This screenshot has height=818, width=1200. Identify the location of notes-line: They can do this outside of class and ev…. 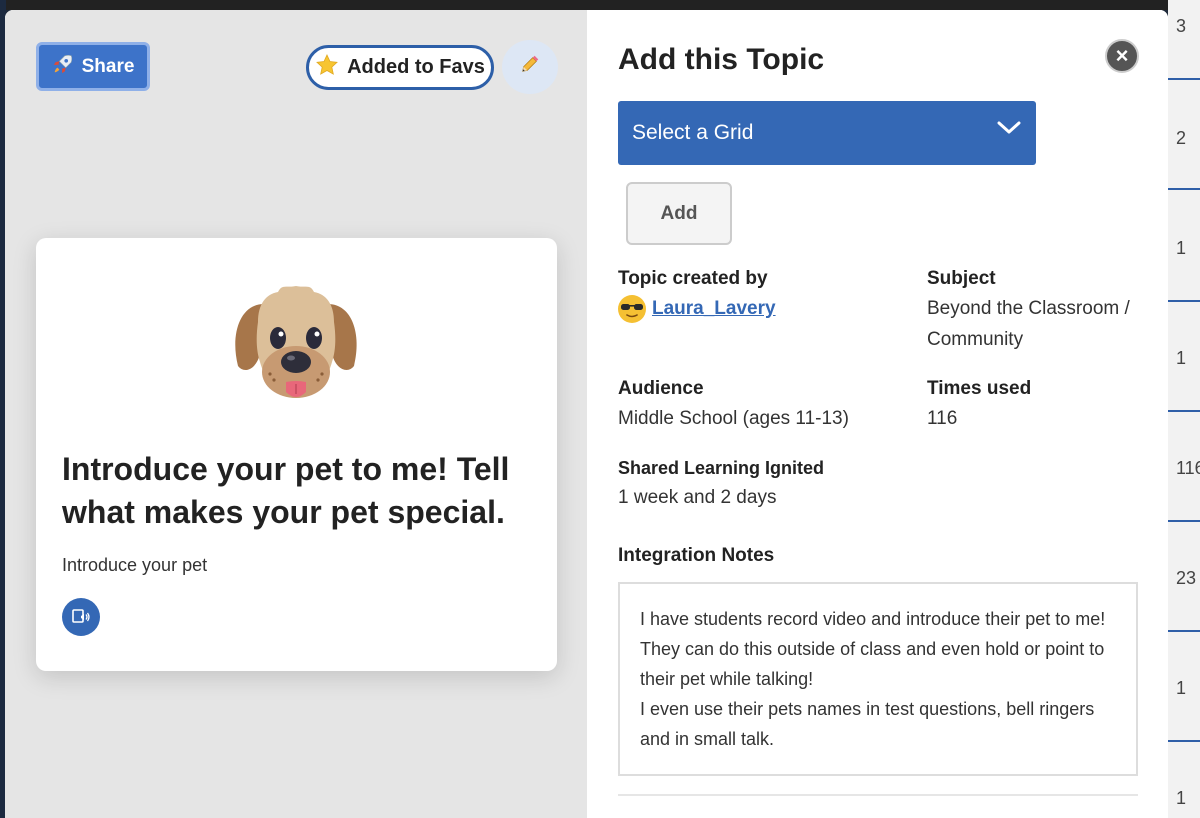
(872, 649).